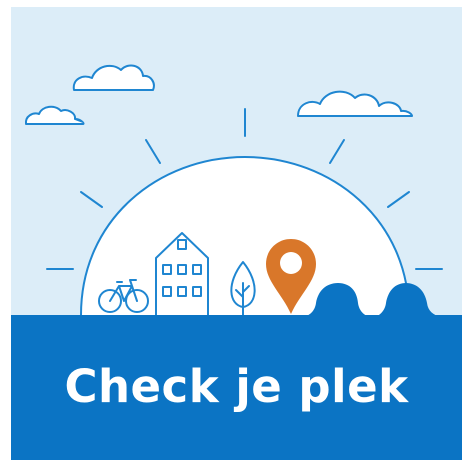  Describe the element at coordinates (236, 386) in the screenshot. I see `tile-title: Check je plek` at that location.